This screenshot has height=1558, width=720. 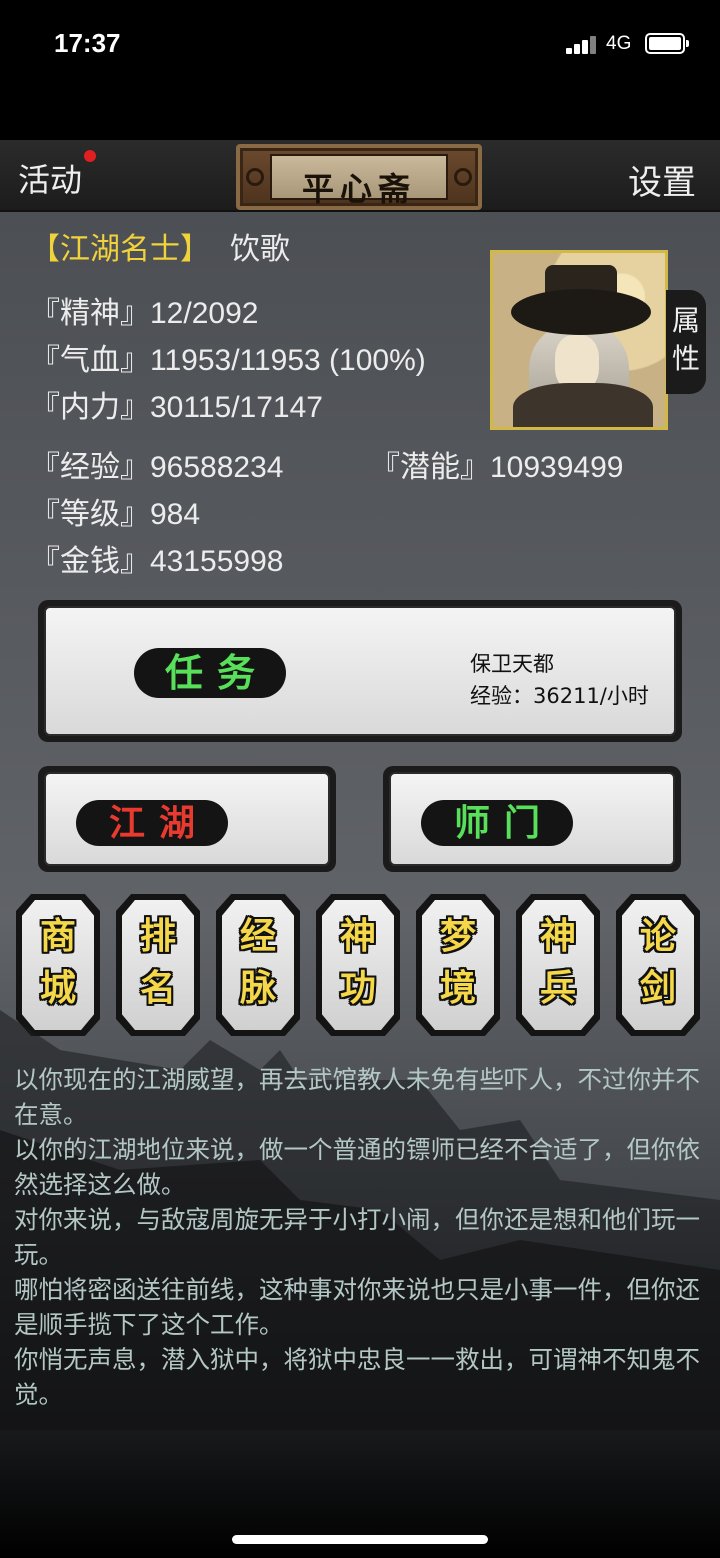 What do you see at coordinates (667, 43) in the screenshot?
I see `battery-icon` at bounding box center [667, 43].